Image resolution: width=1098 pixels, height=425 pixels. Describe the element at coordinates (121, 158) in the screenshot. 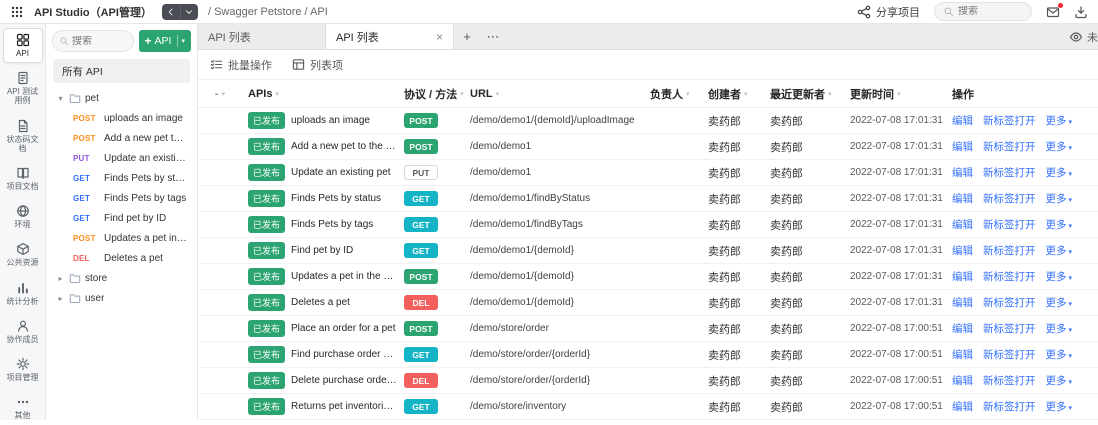

I see `tree-api-item: PUTUpdate an existing pet` at that location.